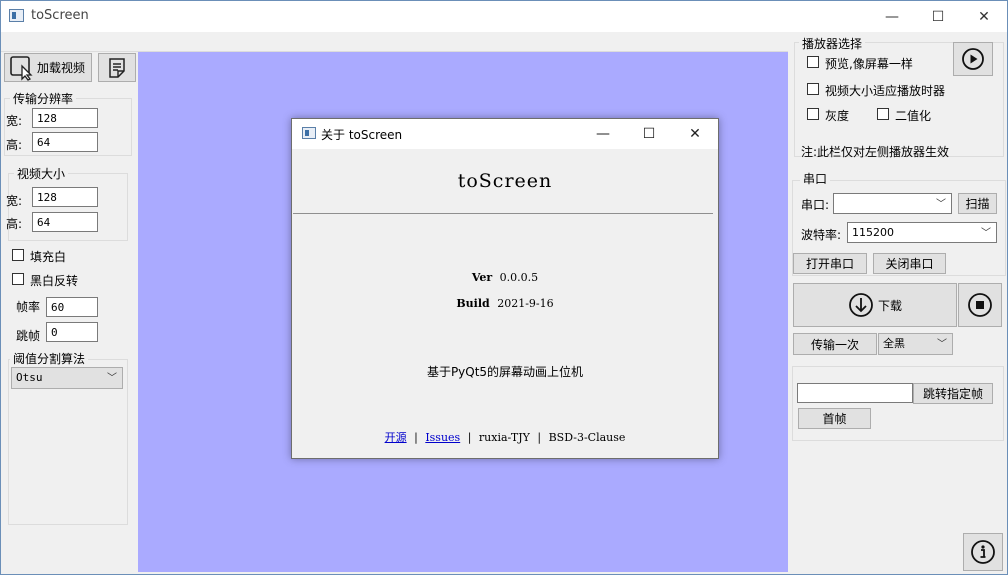 The image size is (1008, 575). Describe the element at coordinates (504, 16) in the screenshot. I see `title-bar: toScreen — ☐ ✕` at that location.